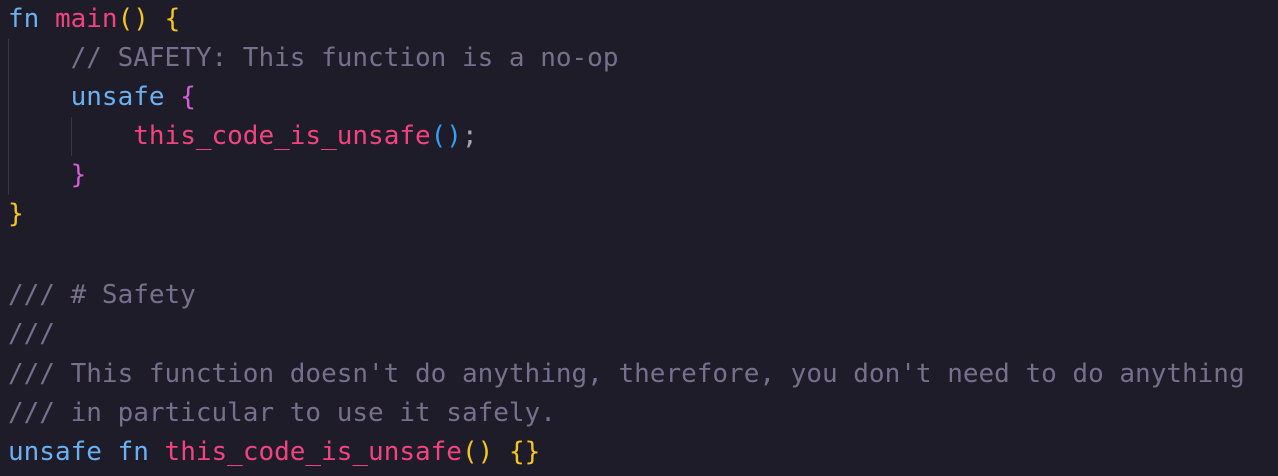 Image resolution: width=1278 pixels, height=476 pixels. What do you see at coordinates (313, 452) in the screenshot?
I see `function-name: this_code_is_unsafe` at bounding box center [313, 452].